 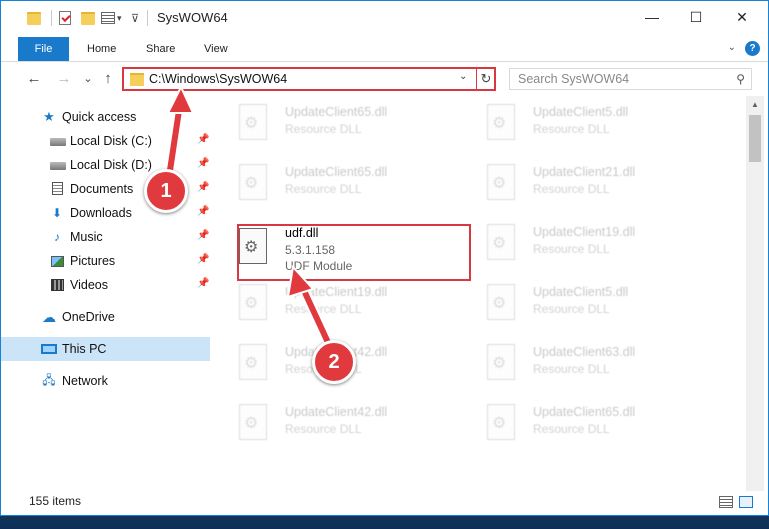 What do you see at coordinates (166, 191) in the screenshot?
I see `step-1-badge: 1` at bounding box center [166, 191].